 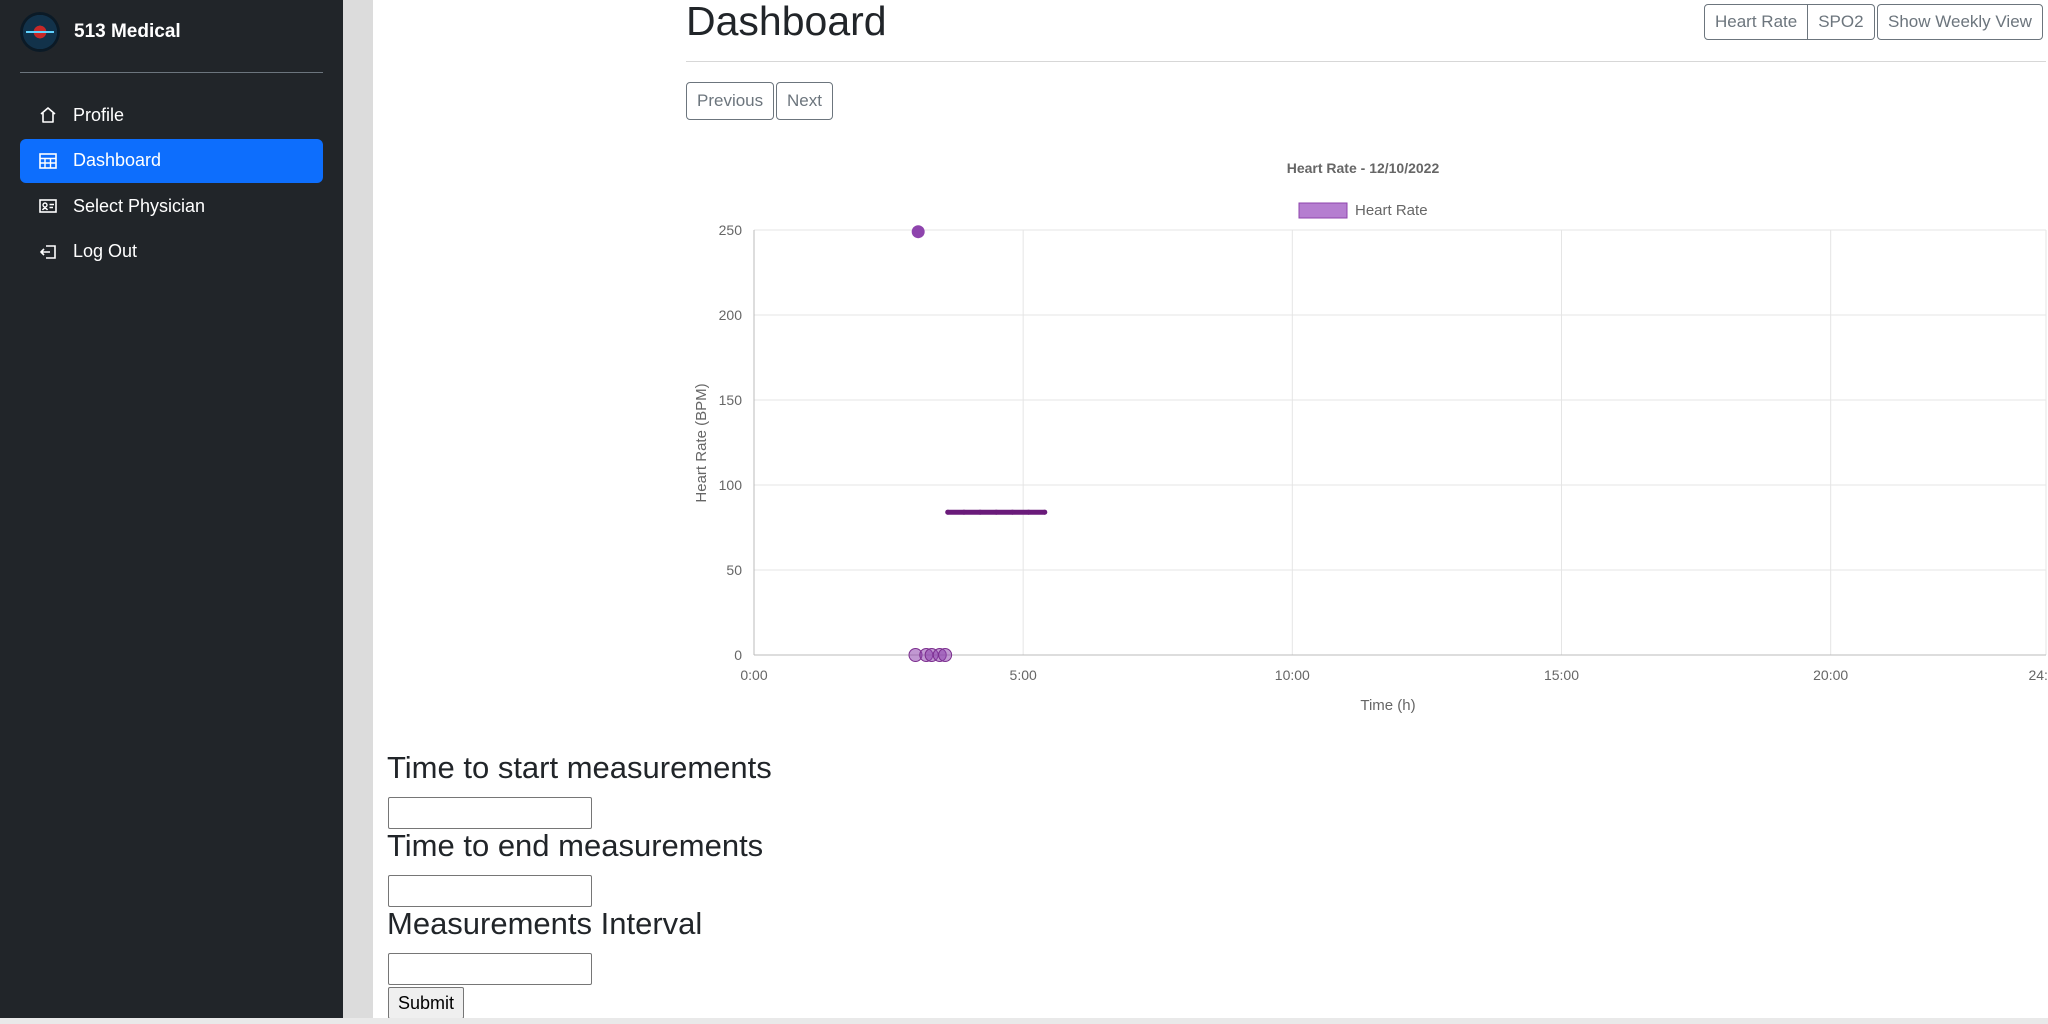 I want to click on person-card-icon, so click(x=48, y=206).